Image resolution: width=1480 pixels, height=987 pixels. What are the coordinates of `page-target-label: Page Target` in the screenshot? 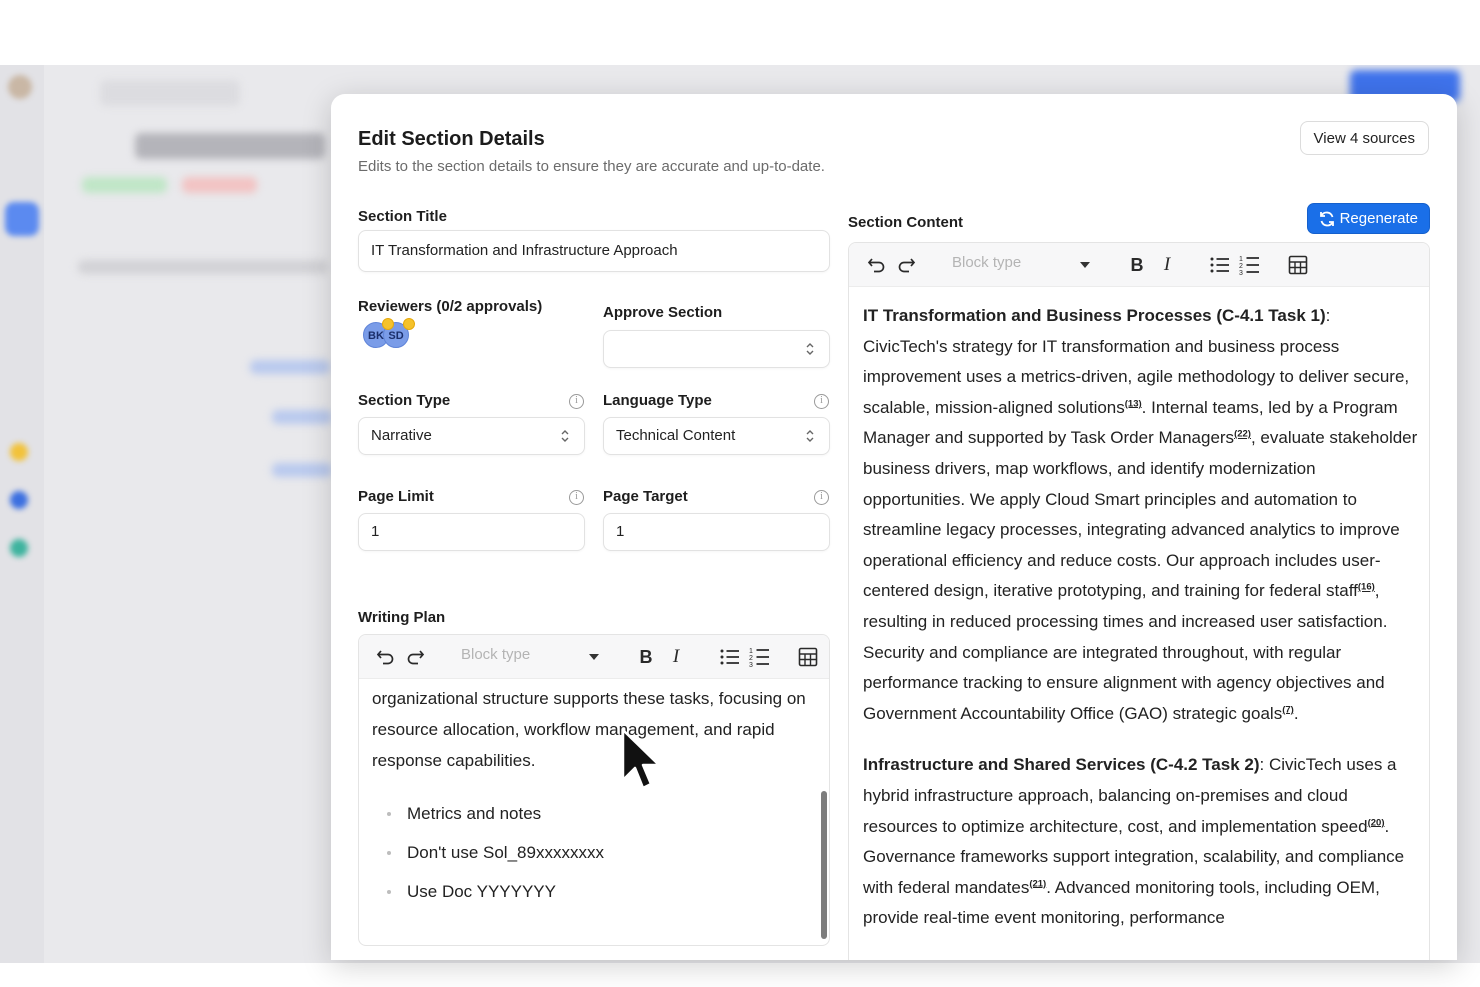 It's located at (645, 496).